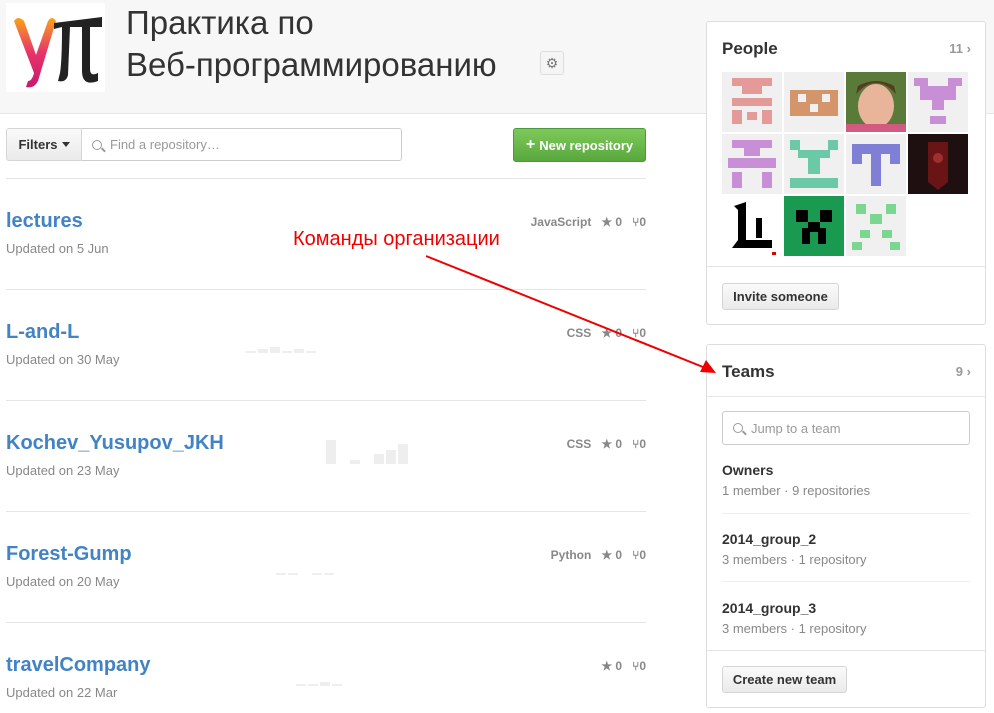  I want to click on repo-updated: Updated on 30 May, so click(63, 359).